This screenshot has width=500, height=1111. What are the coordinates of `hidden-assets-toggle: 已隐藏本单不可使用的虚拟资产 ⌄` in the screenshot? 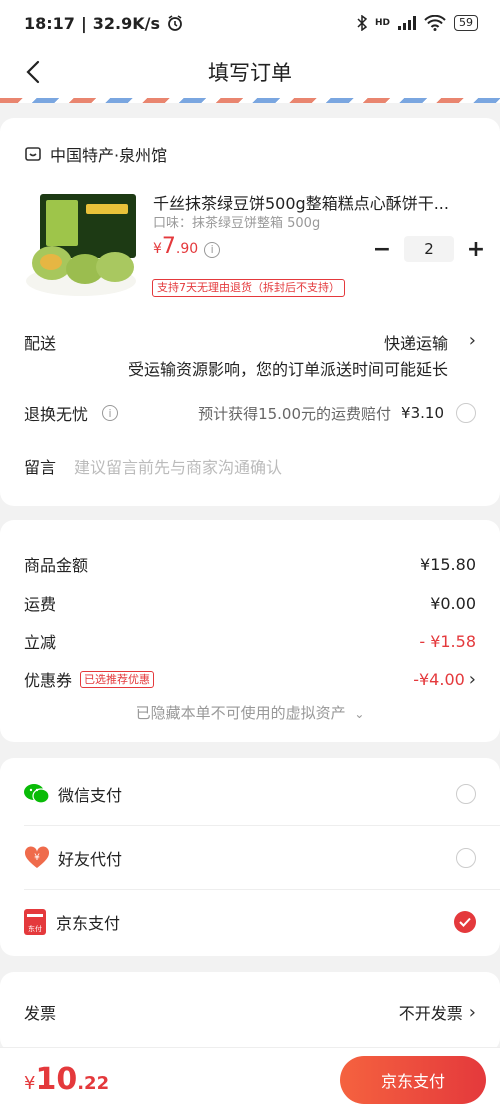 It's located at (250, 712).